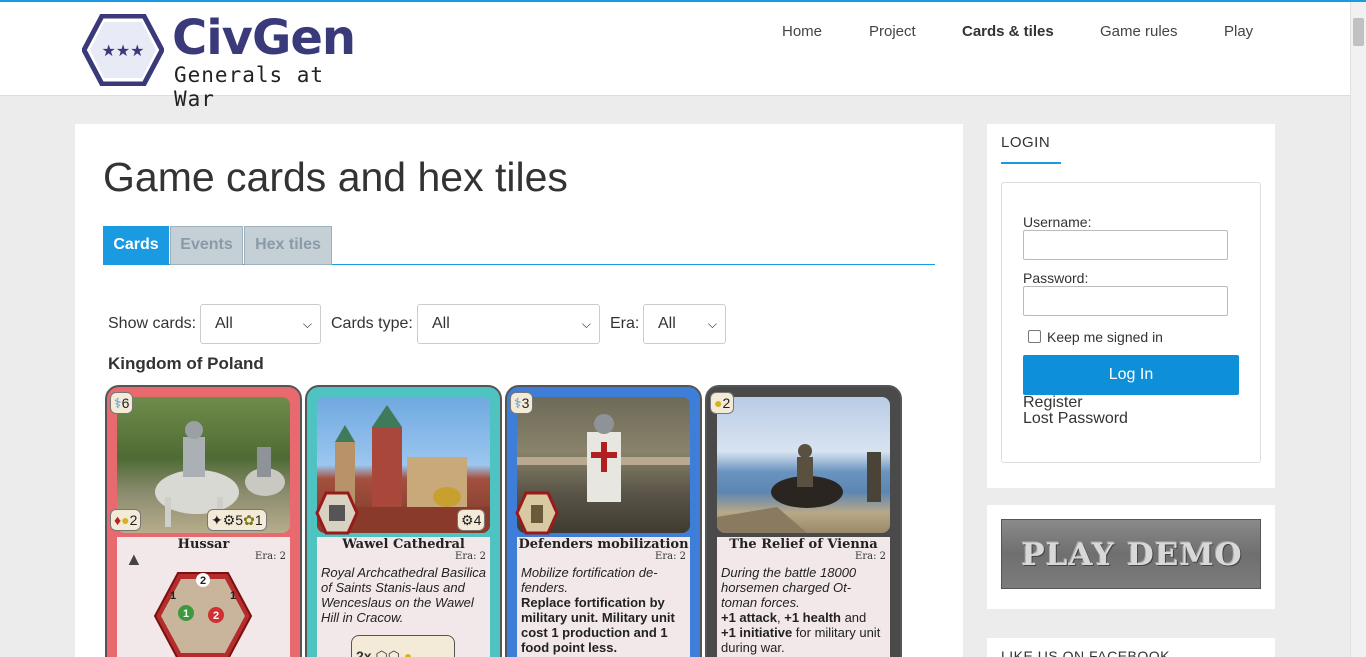 The image size is (1366, 657). I want to click on logo-subtitle: Generals at War, so click(249, 87).